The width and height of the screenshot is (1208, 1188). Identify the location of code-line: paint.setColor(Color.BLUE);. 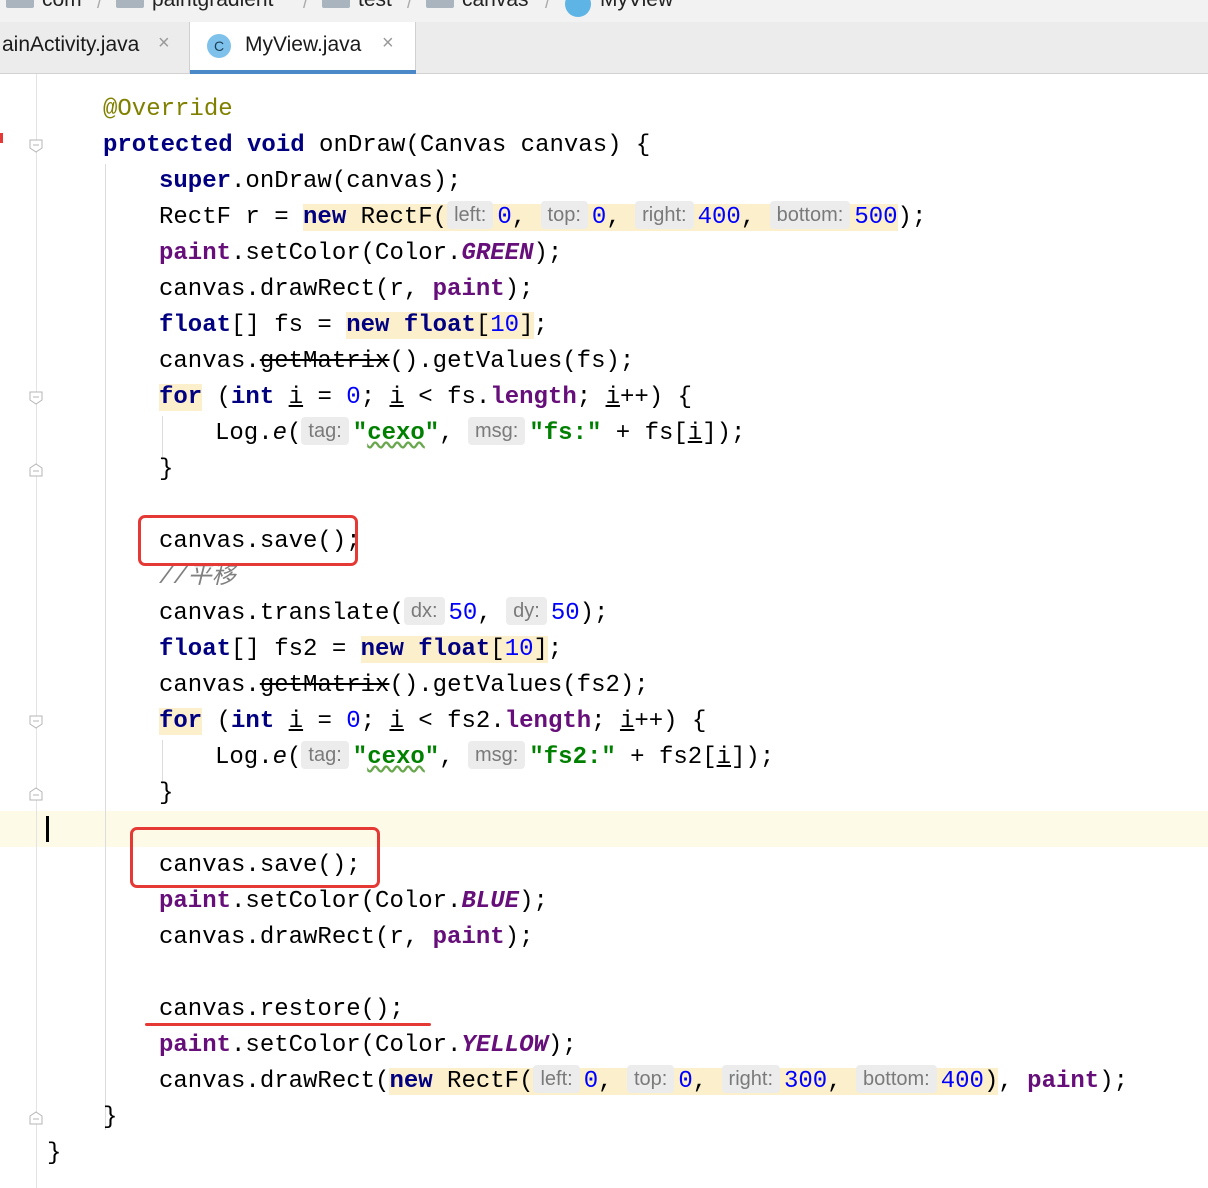
(353, 901).